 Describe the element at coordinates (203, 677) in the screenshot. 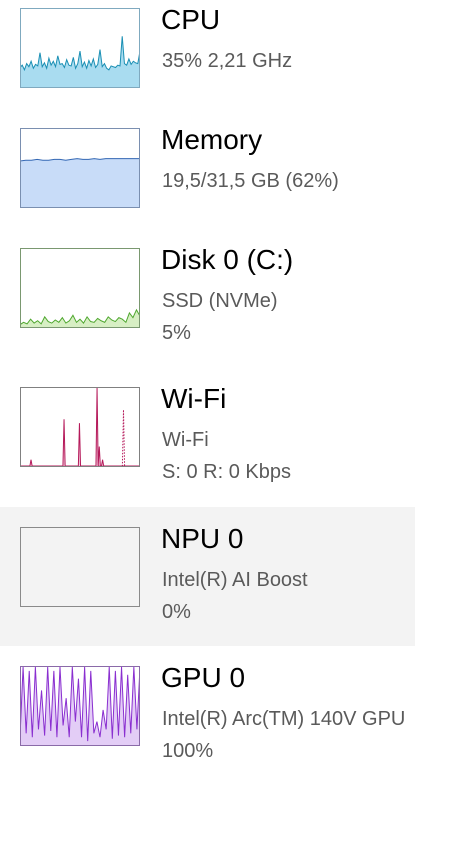

I see `perf-item-title: GPU 0` at that location.